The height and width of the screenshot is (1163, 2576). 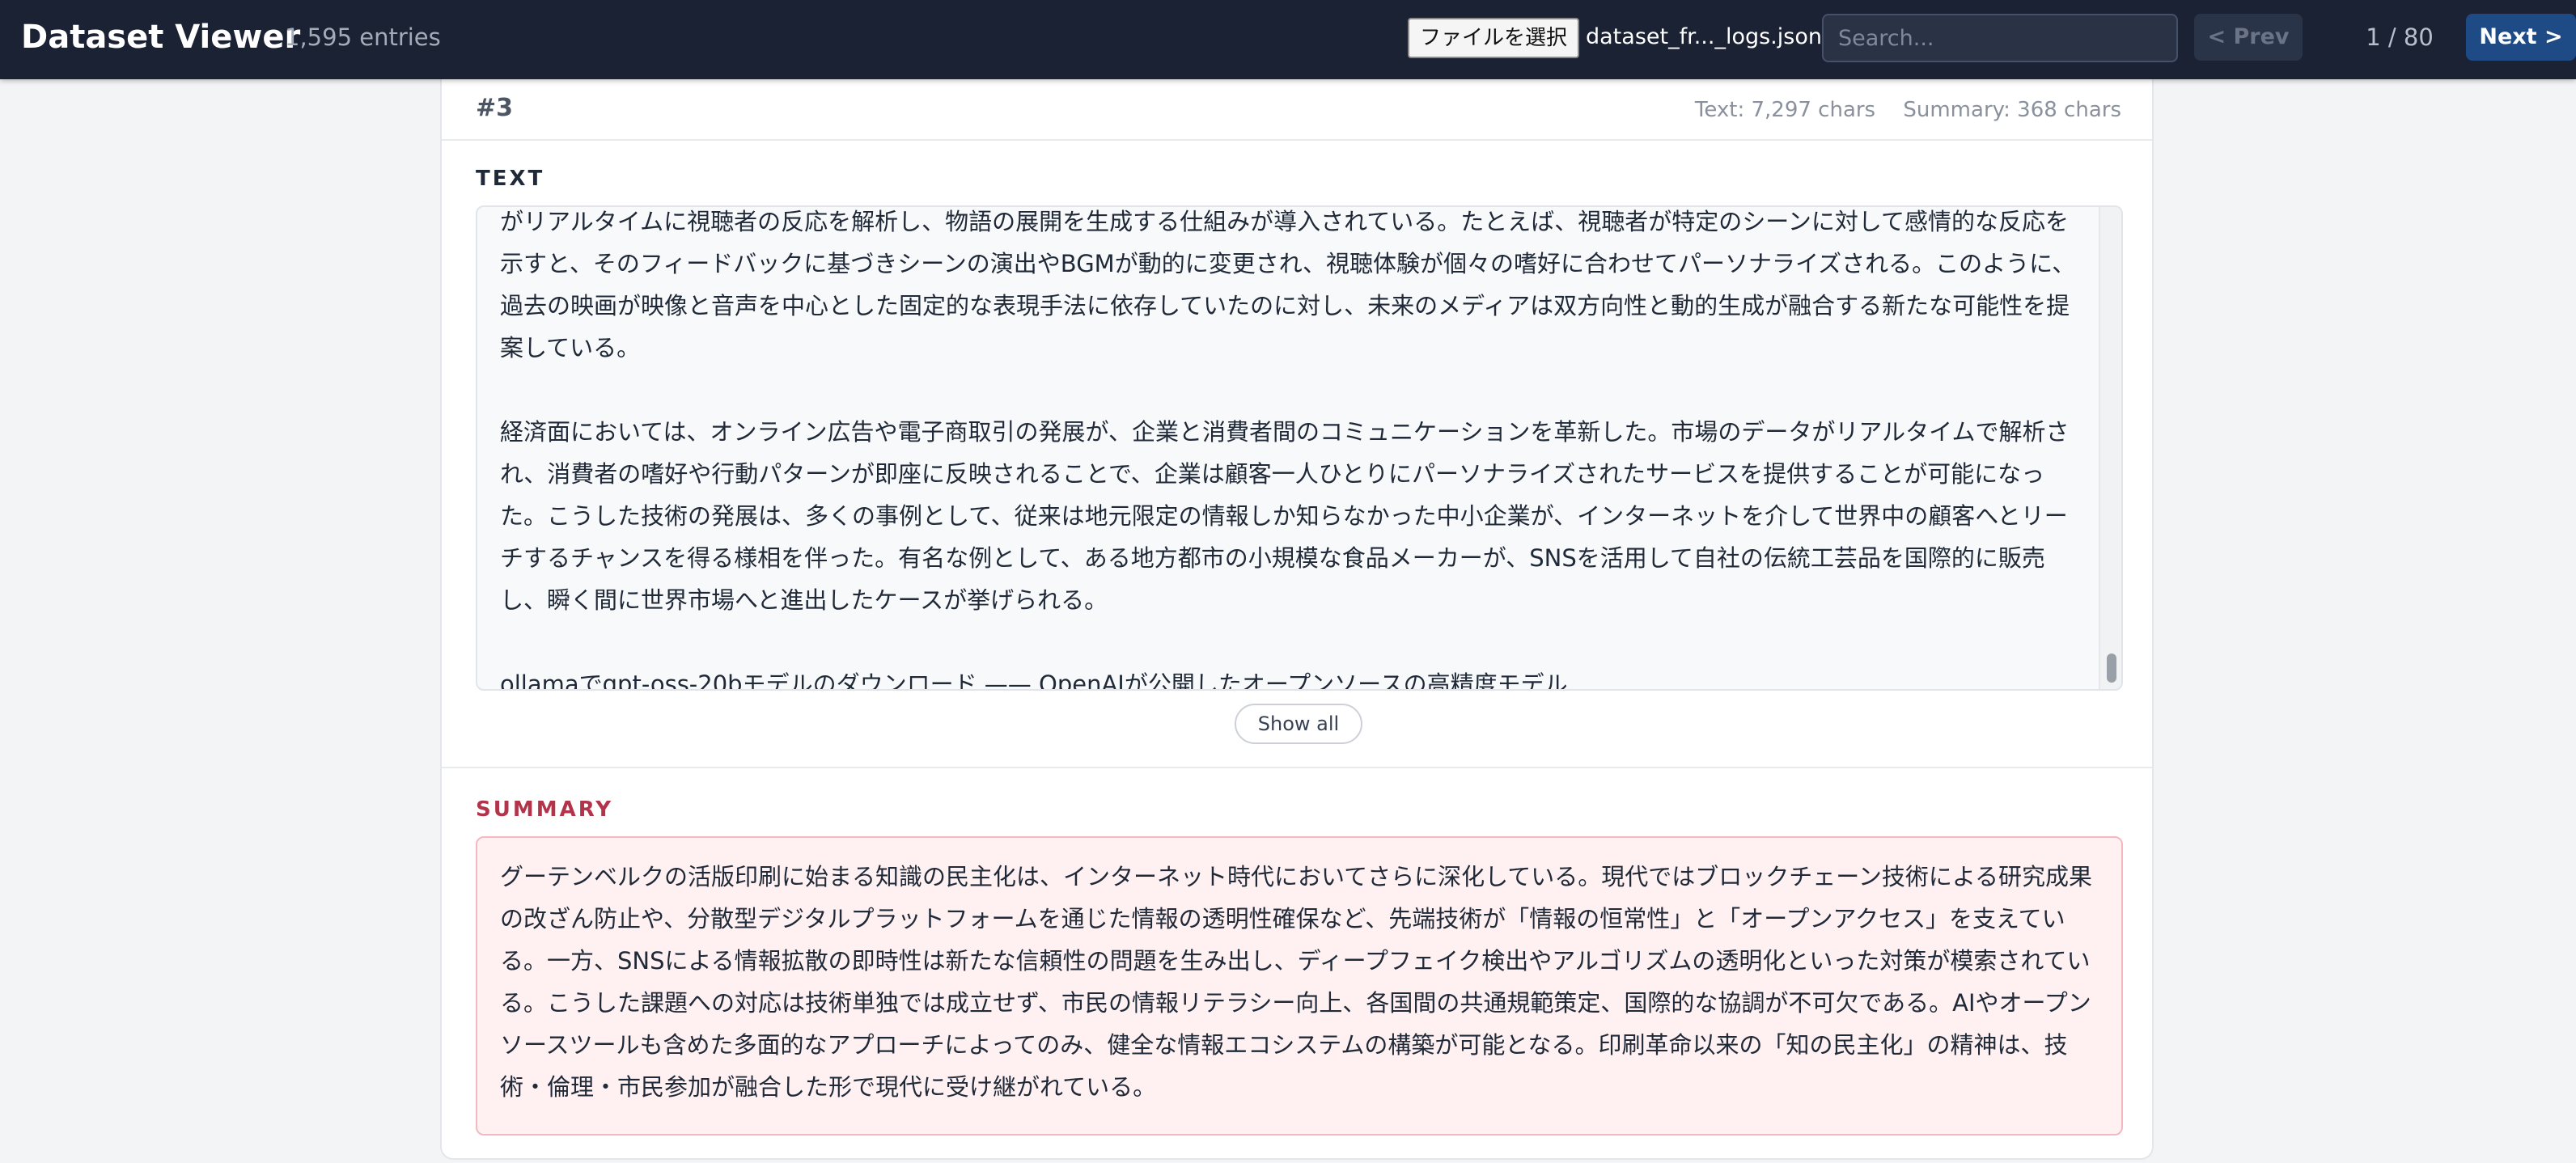 What do you see at coordinates (2110, 448) in the screenshot?
I see `text-scrollbar` at bounding box center [2110, 448].